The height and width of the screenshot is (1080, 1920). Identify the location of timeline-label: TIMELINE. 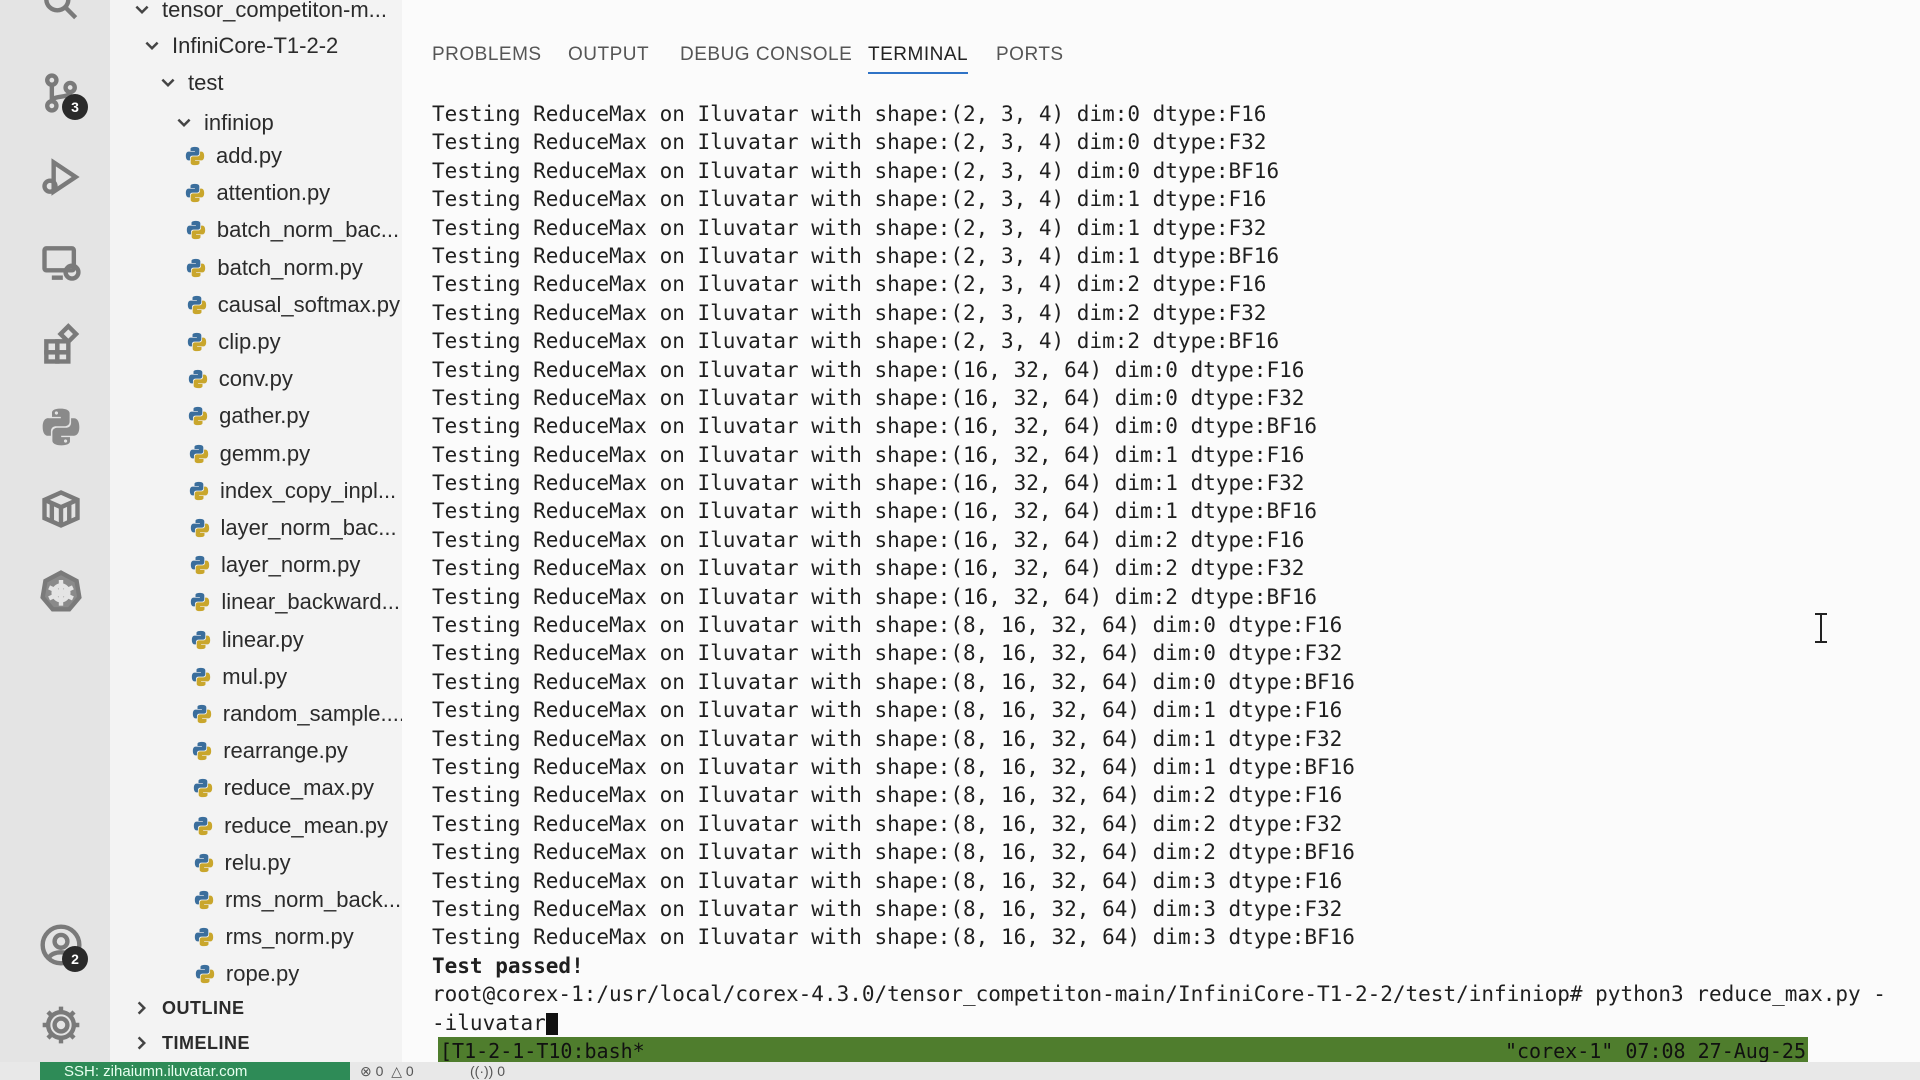
(206, 1042).